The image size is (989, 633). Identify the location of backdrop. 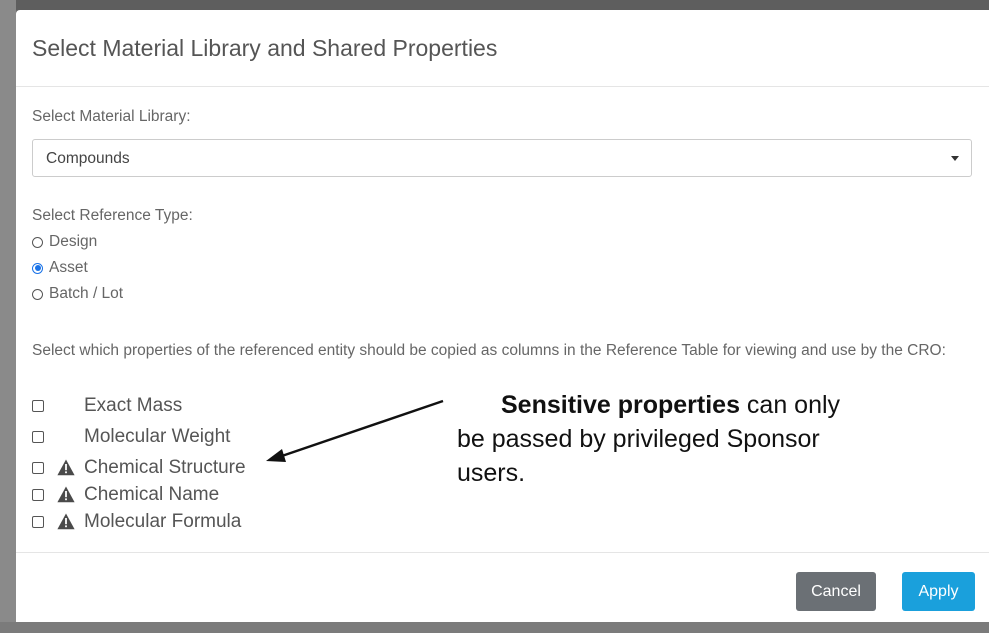
(494, 5).